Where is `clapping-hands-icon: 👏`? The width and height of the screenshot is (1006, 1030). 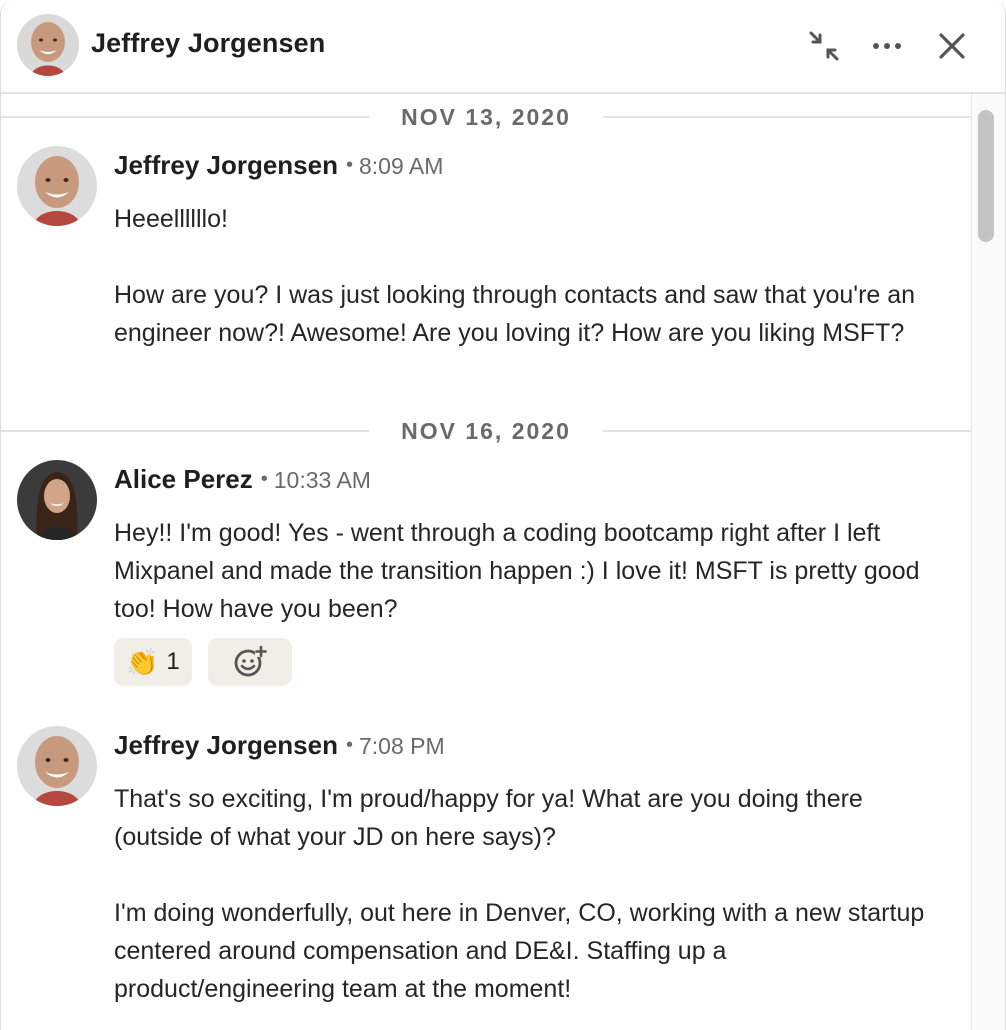 clapping-hands-icon: 👏 is located at coordinates (142, 662).